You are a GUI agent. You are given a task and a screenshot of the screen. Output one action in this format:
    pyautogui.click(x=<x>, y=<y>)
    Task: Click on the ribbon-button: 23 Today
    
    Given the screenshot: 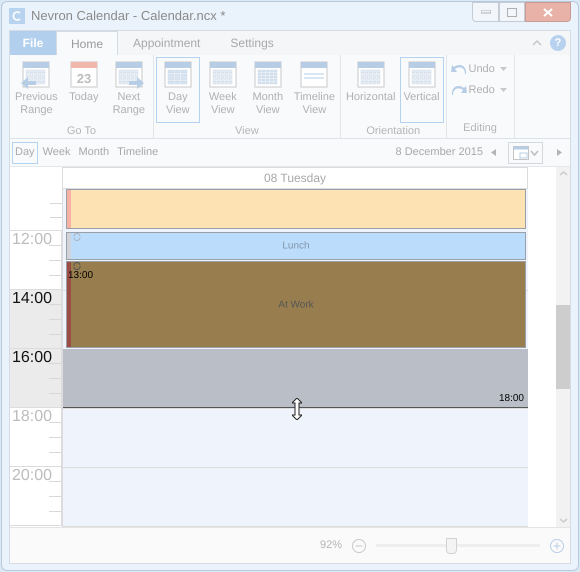 What is the action you would take?
    pyautogui.click(x=84, y=90)
    